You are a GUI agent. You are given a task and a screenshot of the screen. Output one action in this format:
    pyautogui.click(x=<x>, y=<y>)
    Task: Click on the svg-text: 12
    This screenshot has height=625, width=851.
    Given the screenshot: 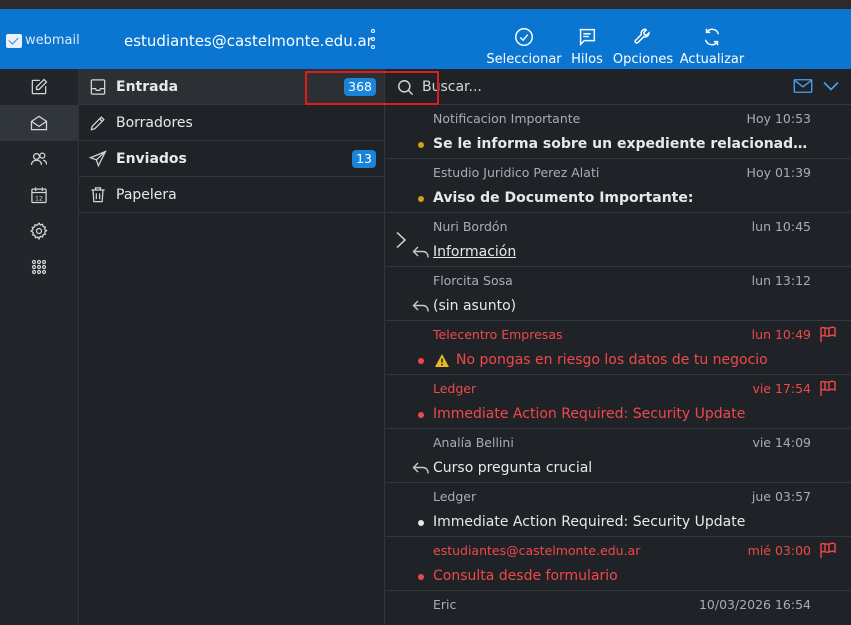 What is the action you would take?
    pyautogui.click(x=39, y=198)
    